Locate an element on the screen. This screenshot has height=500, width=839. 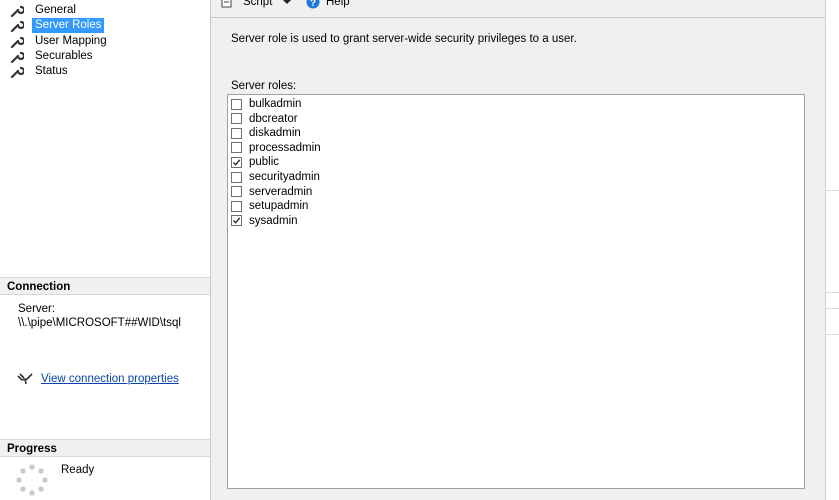
role-name: sysadmin is located at coordinates (273, 220).